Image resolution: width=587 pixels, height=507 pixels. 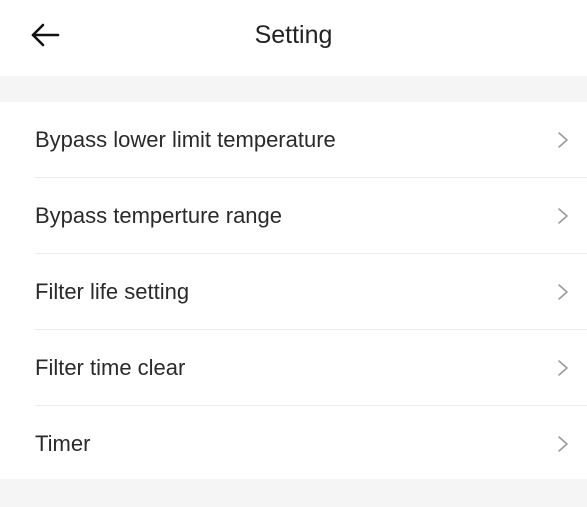 I want to click on page-title: Setting, so click(x=293, y=35).